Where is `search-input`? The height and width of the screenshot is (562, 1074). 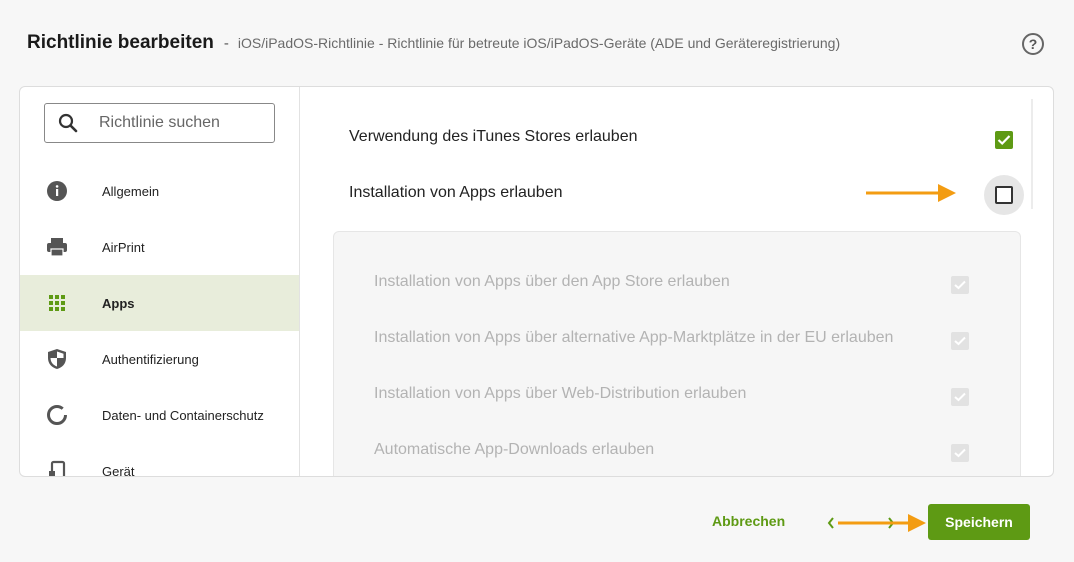 search-input is located at coordinates (184, 123).